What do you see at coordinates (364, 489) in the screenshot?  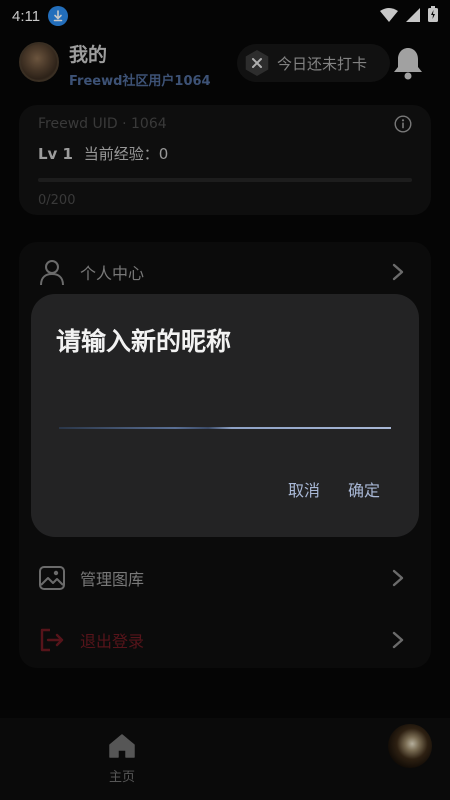 I see `confirm-button: 确定` at bounding box center [364, 489].